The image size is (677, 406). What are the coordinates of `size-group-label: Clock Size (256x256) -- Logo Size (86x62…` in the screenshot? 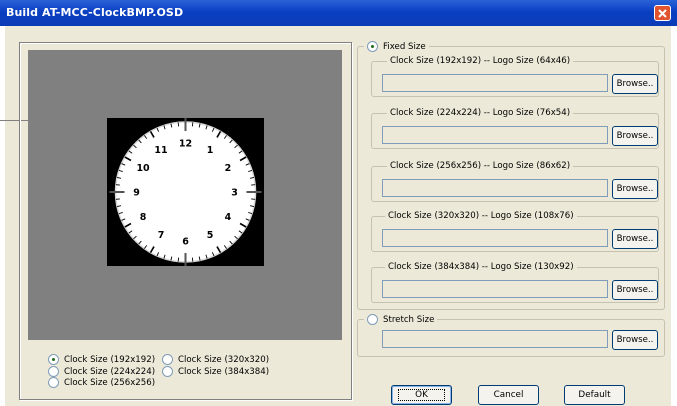 It's located at (480, 166).